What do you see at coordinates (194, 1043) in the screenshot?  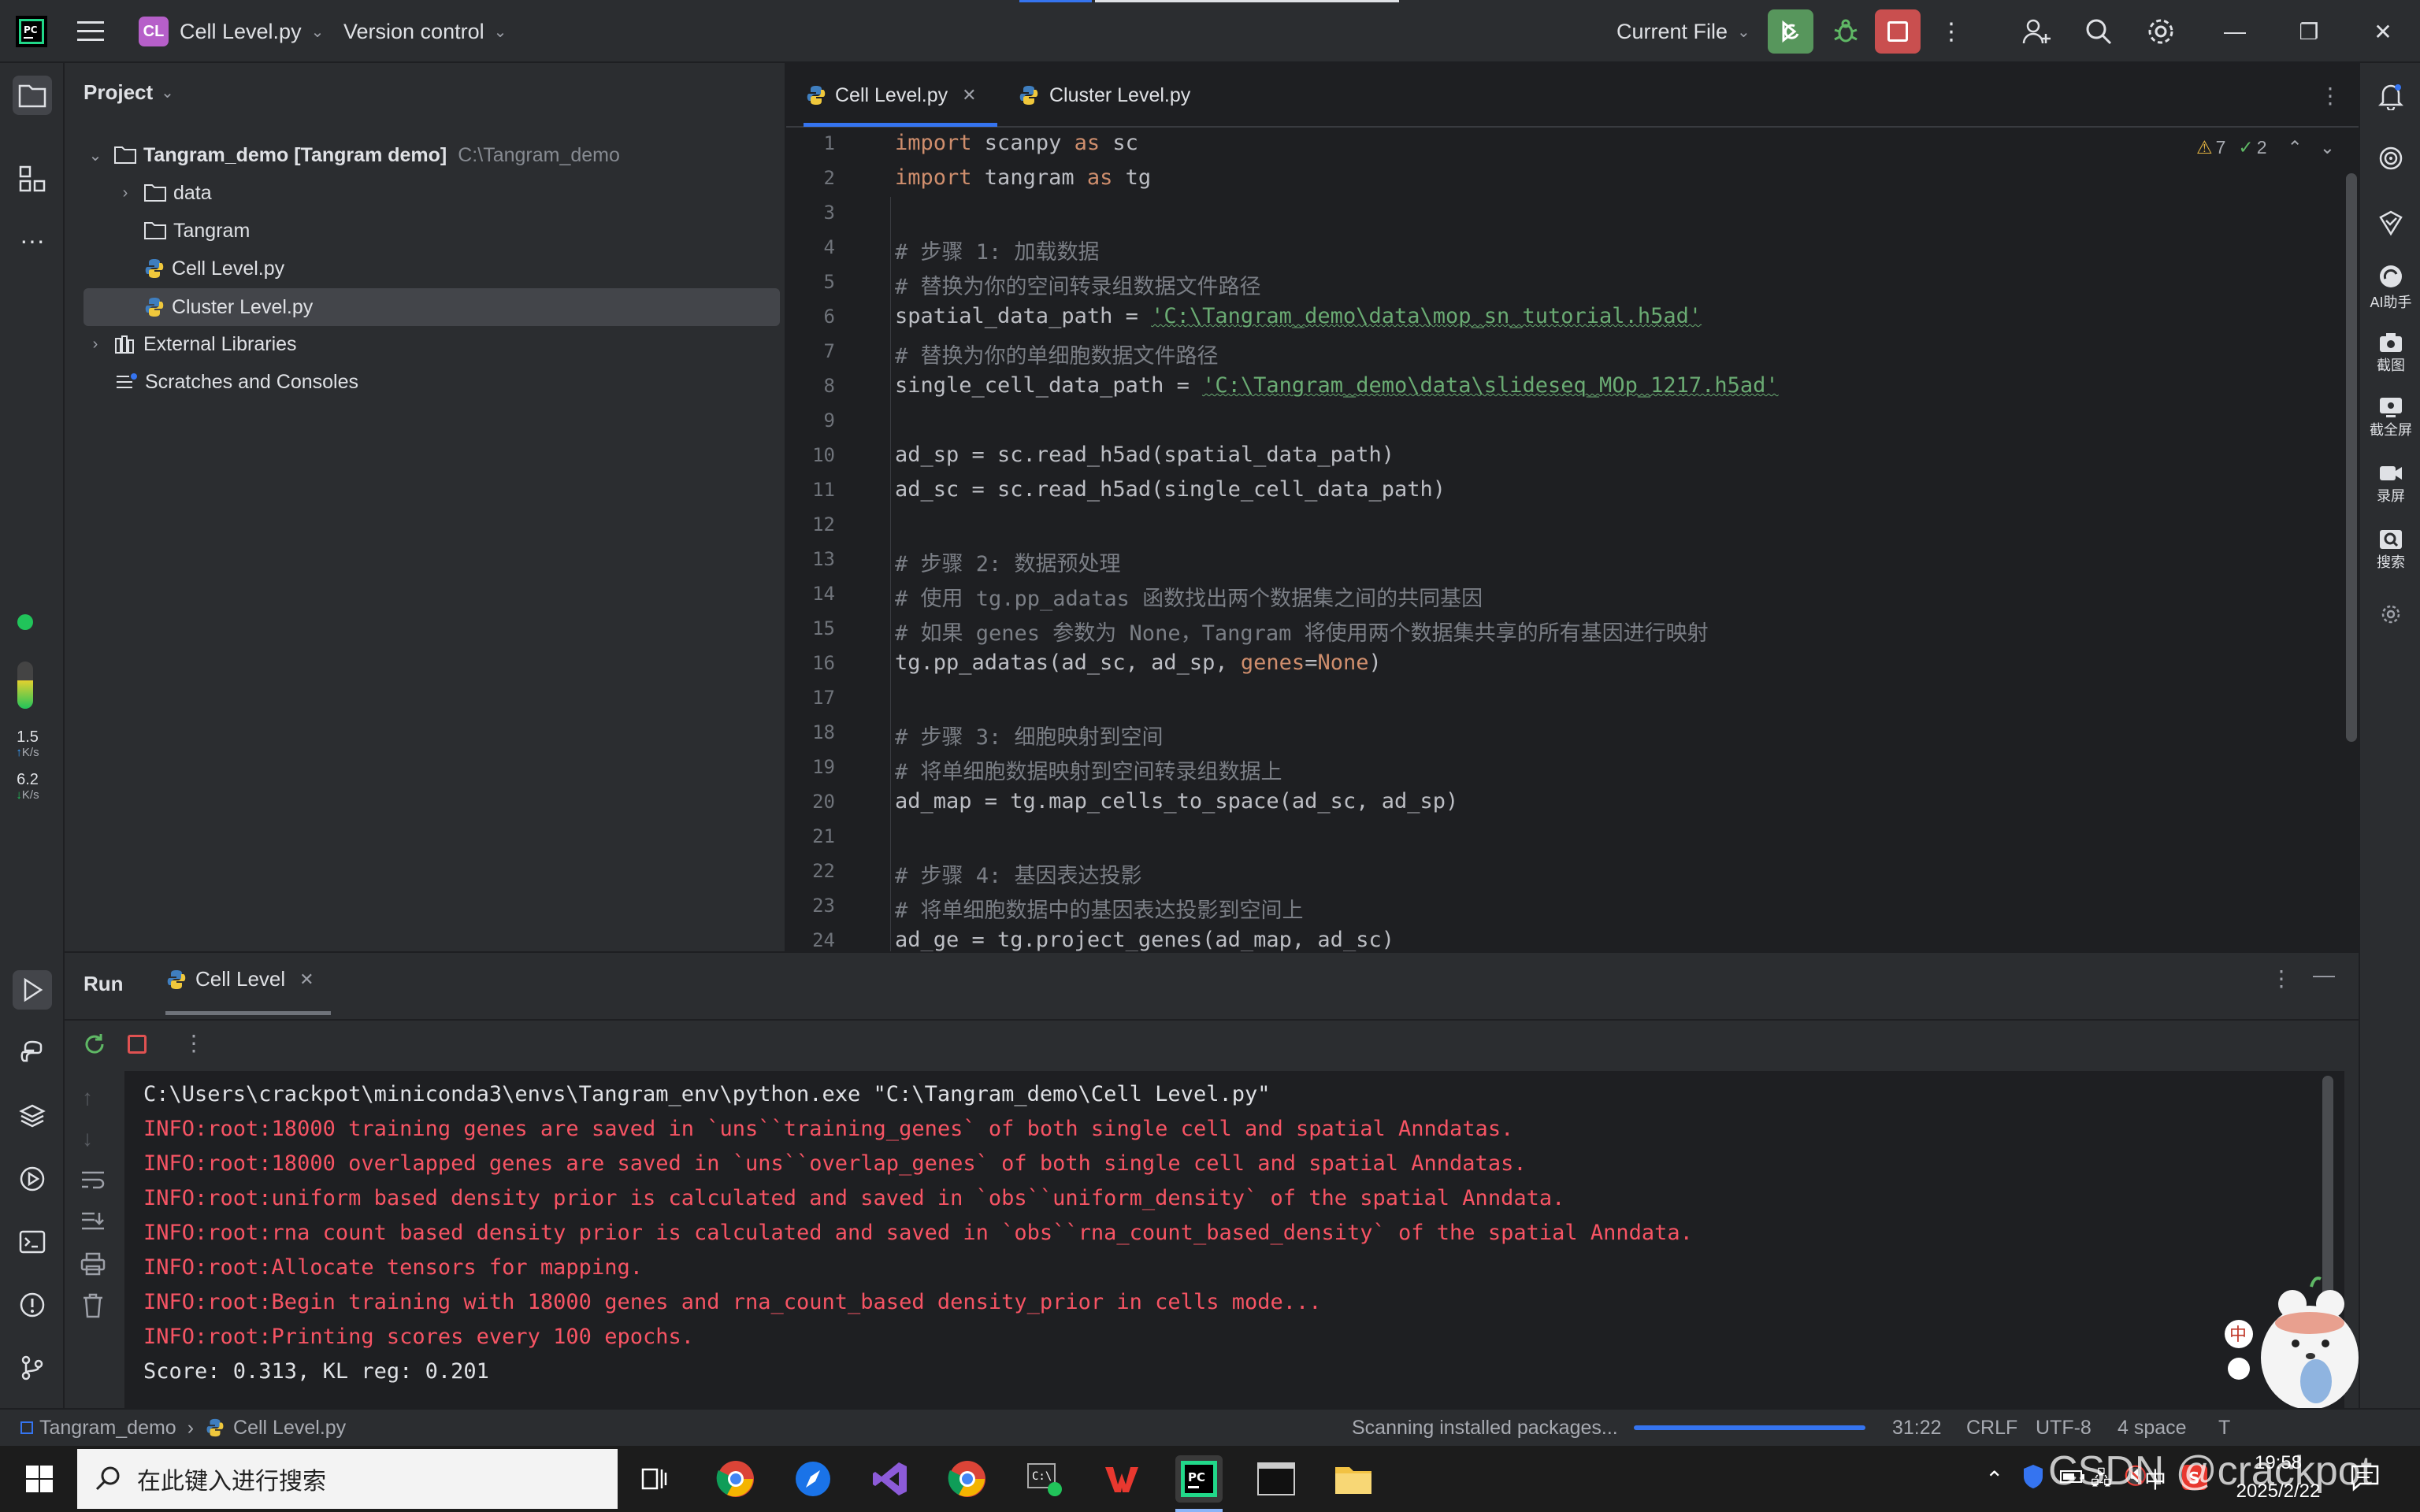 I see `run-toolbar-more-icon: ⋮` at bounding box center [194, 1043].